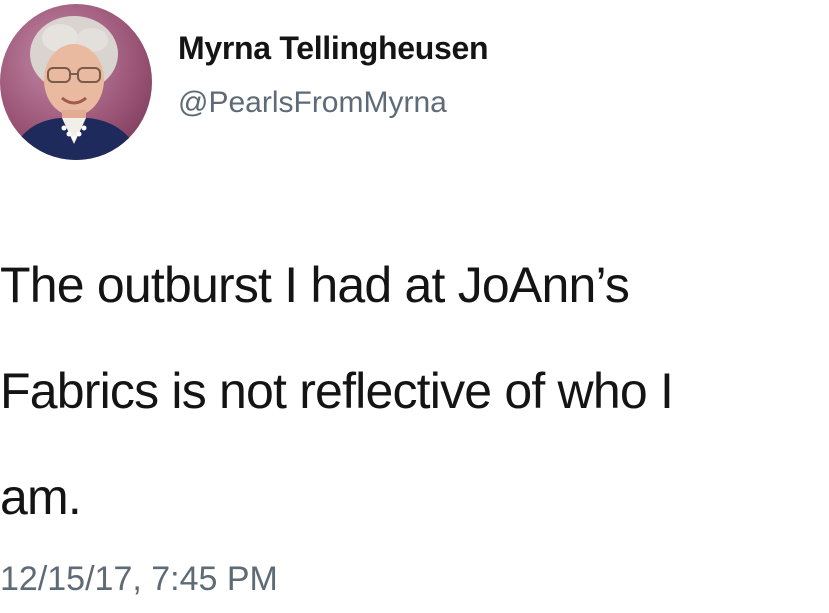 This screenshot has height=613, width=829. I want to click on display-name: Myrna Tellingheusen, so click(333, 48).